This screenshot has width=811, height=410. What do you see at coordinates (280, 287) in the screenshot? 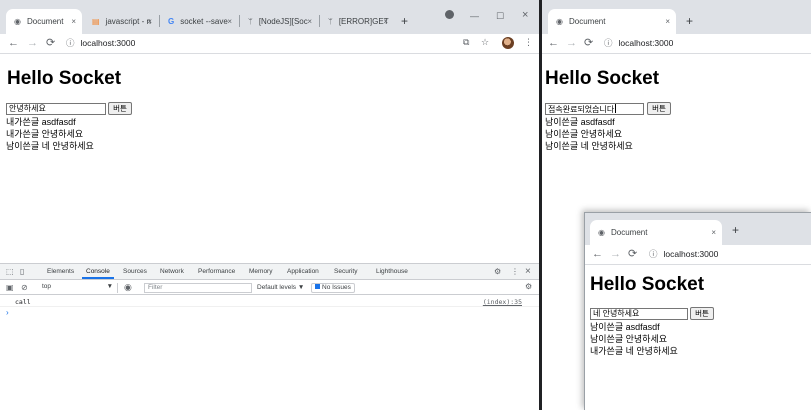
I see `log-levels-dropdown: Default levels ▼` at bounding box center [280, 287].